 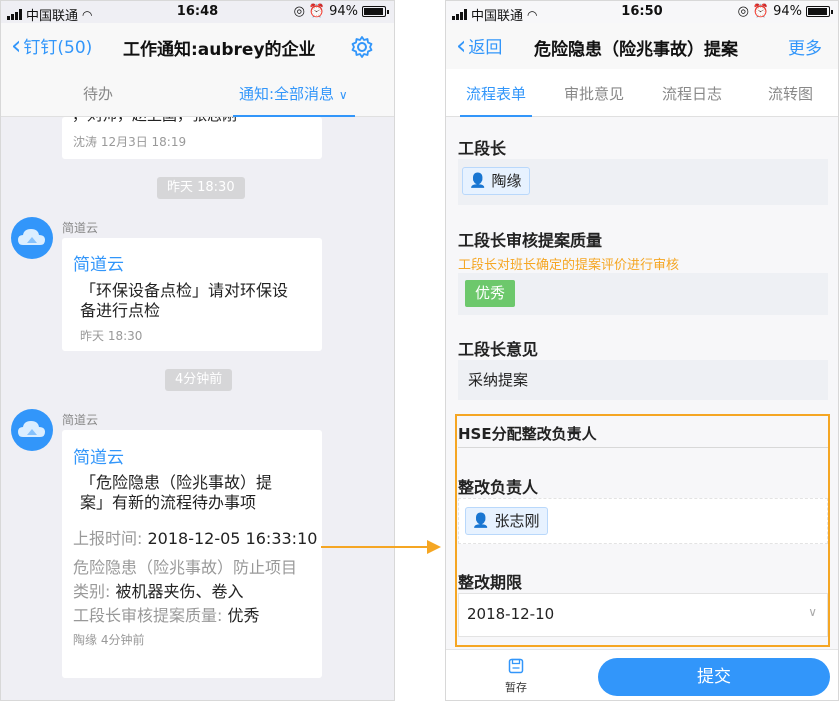 I want to click on quality-label: 工段长审核提案质量, so click(x=530, y=240).